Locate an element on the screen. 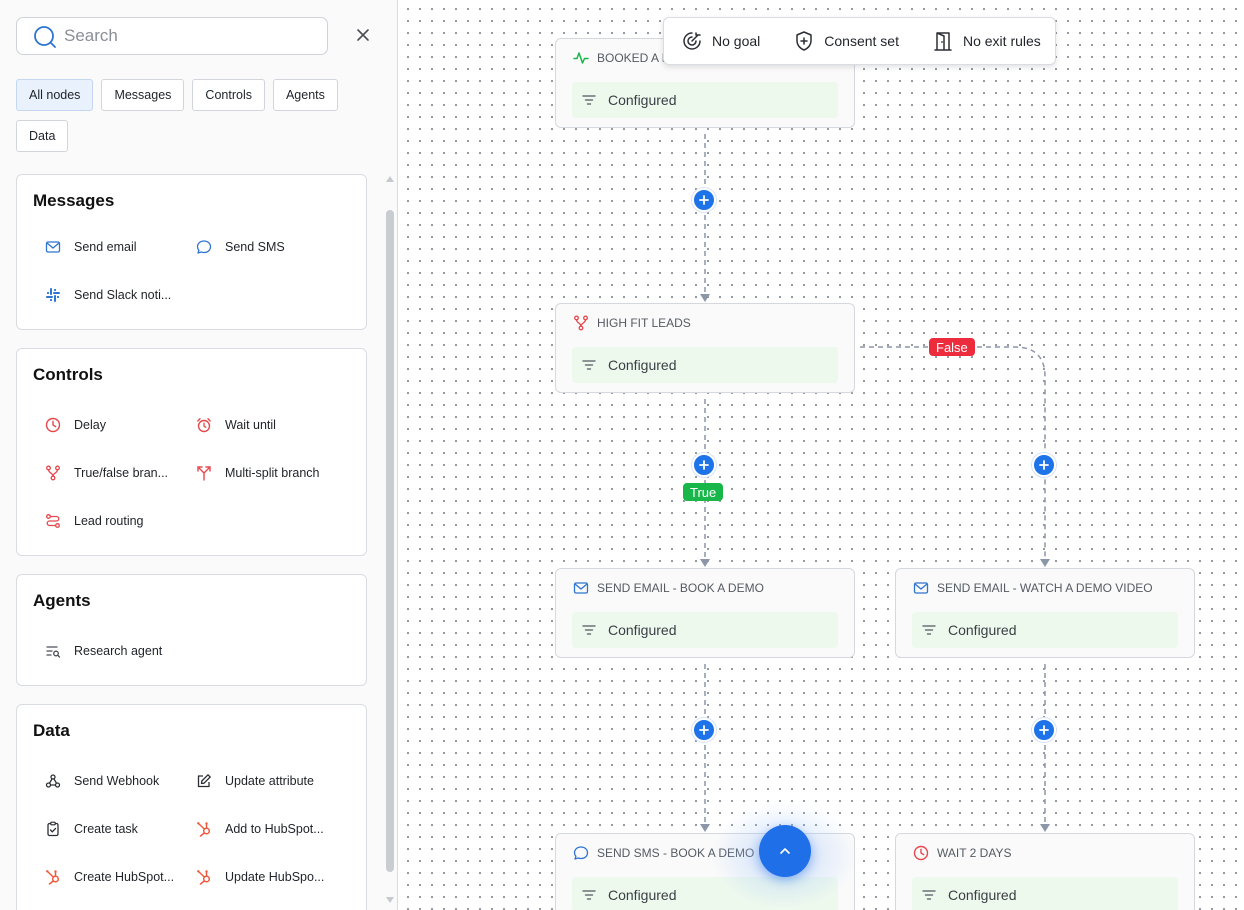  consent-setting: Consent set is located at coordinates (845, 41).